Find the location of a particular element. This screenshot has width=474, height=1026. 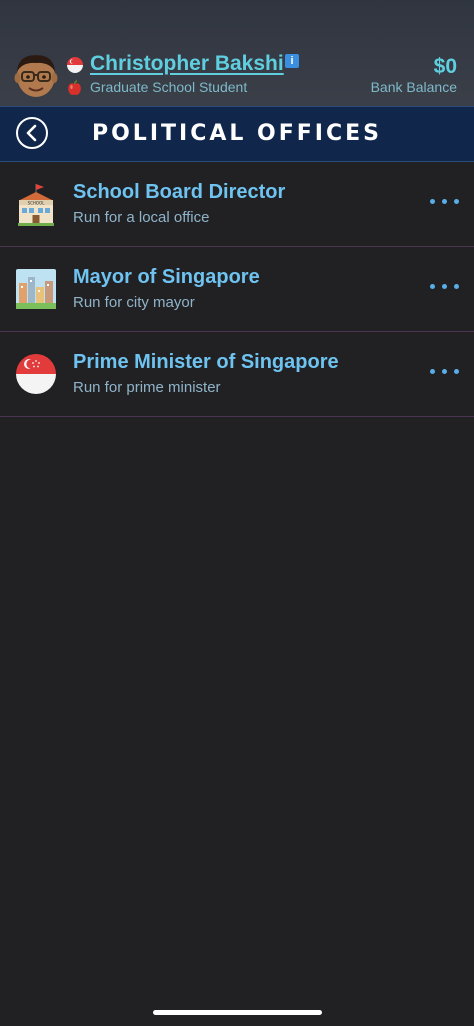

office-subtitle: Run for a local office is located at coordinates (141, 217).